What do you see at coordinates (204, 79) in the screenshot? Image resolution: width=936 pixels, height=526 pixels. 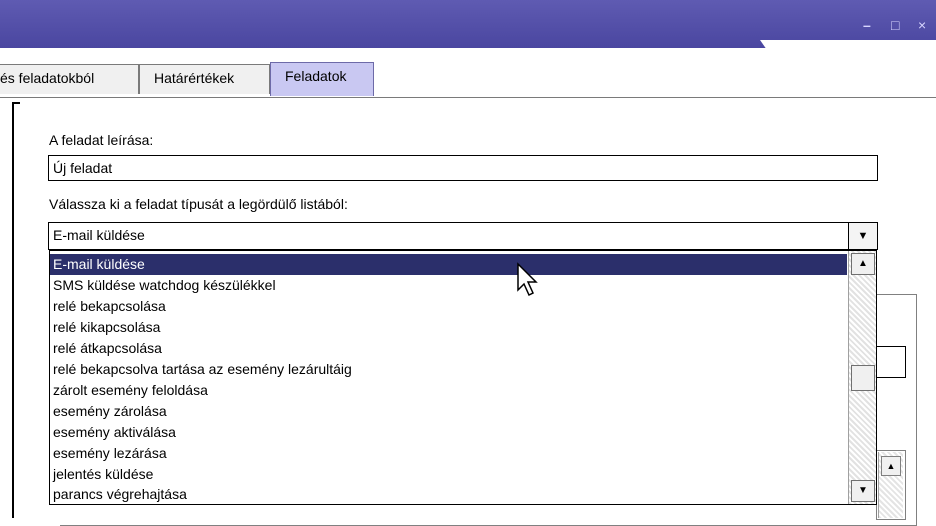 I see `tab-thresholds: Határértékek` at bounding box center [204, 79].